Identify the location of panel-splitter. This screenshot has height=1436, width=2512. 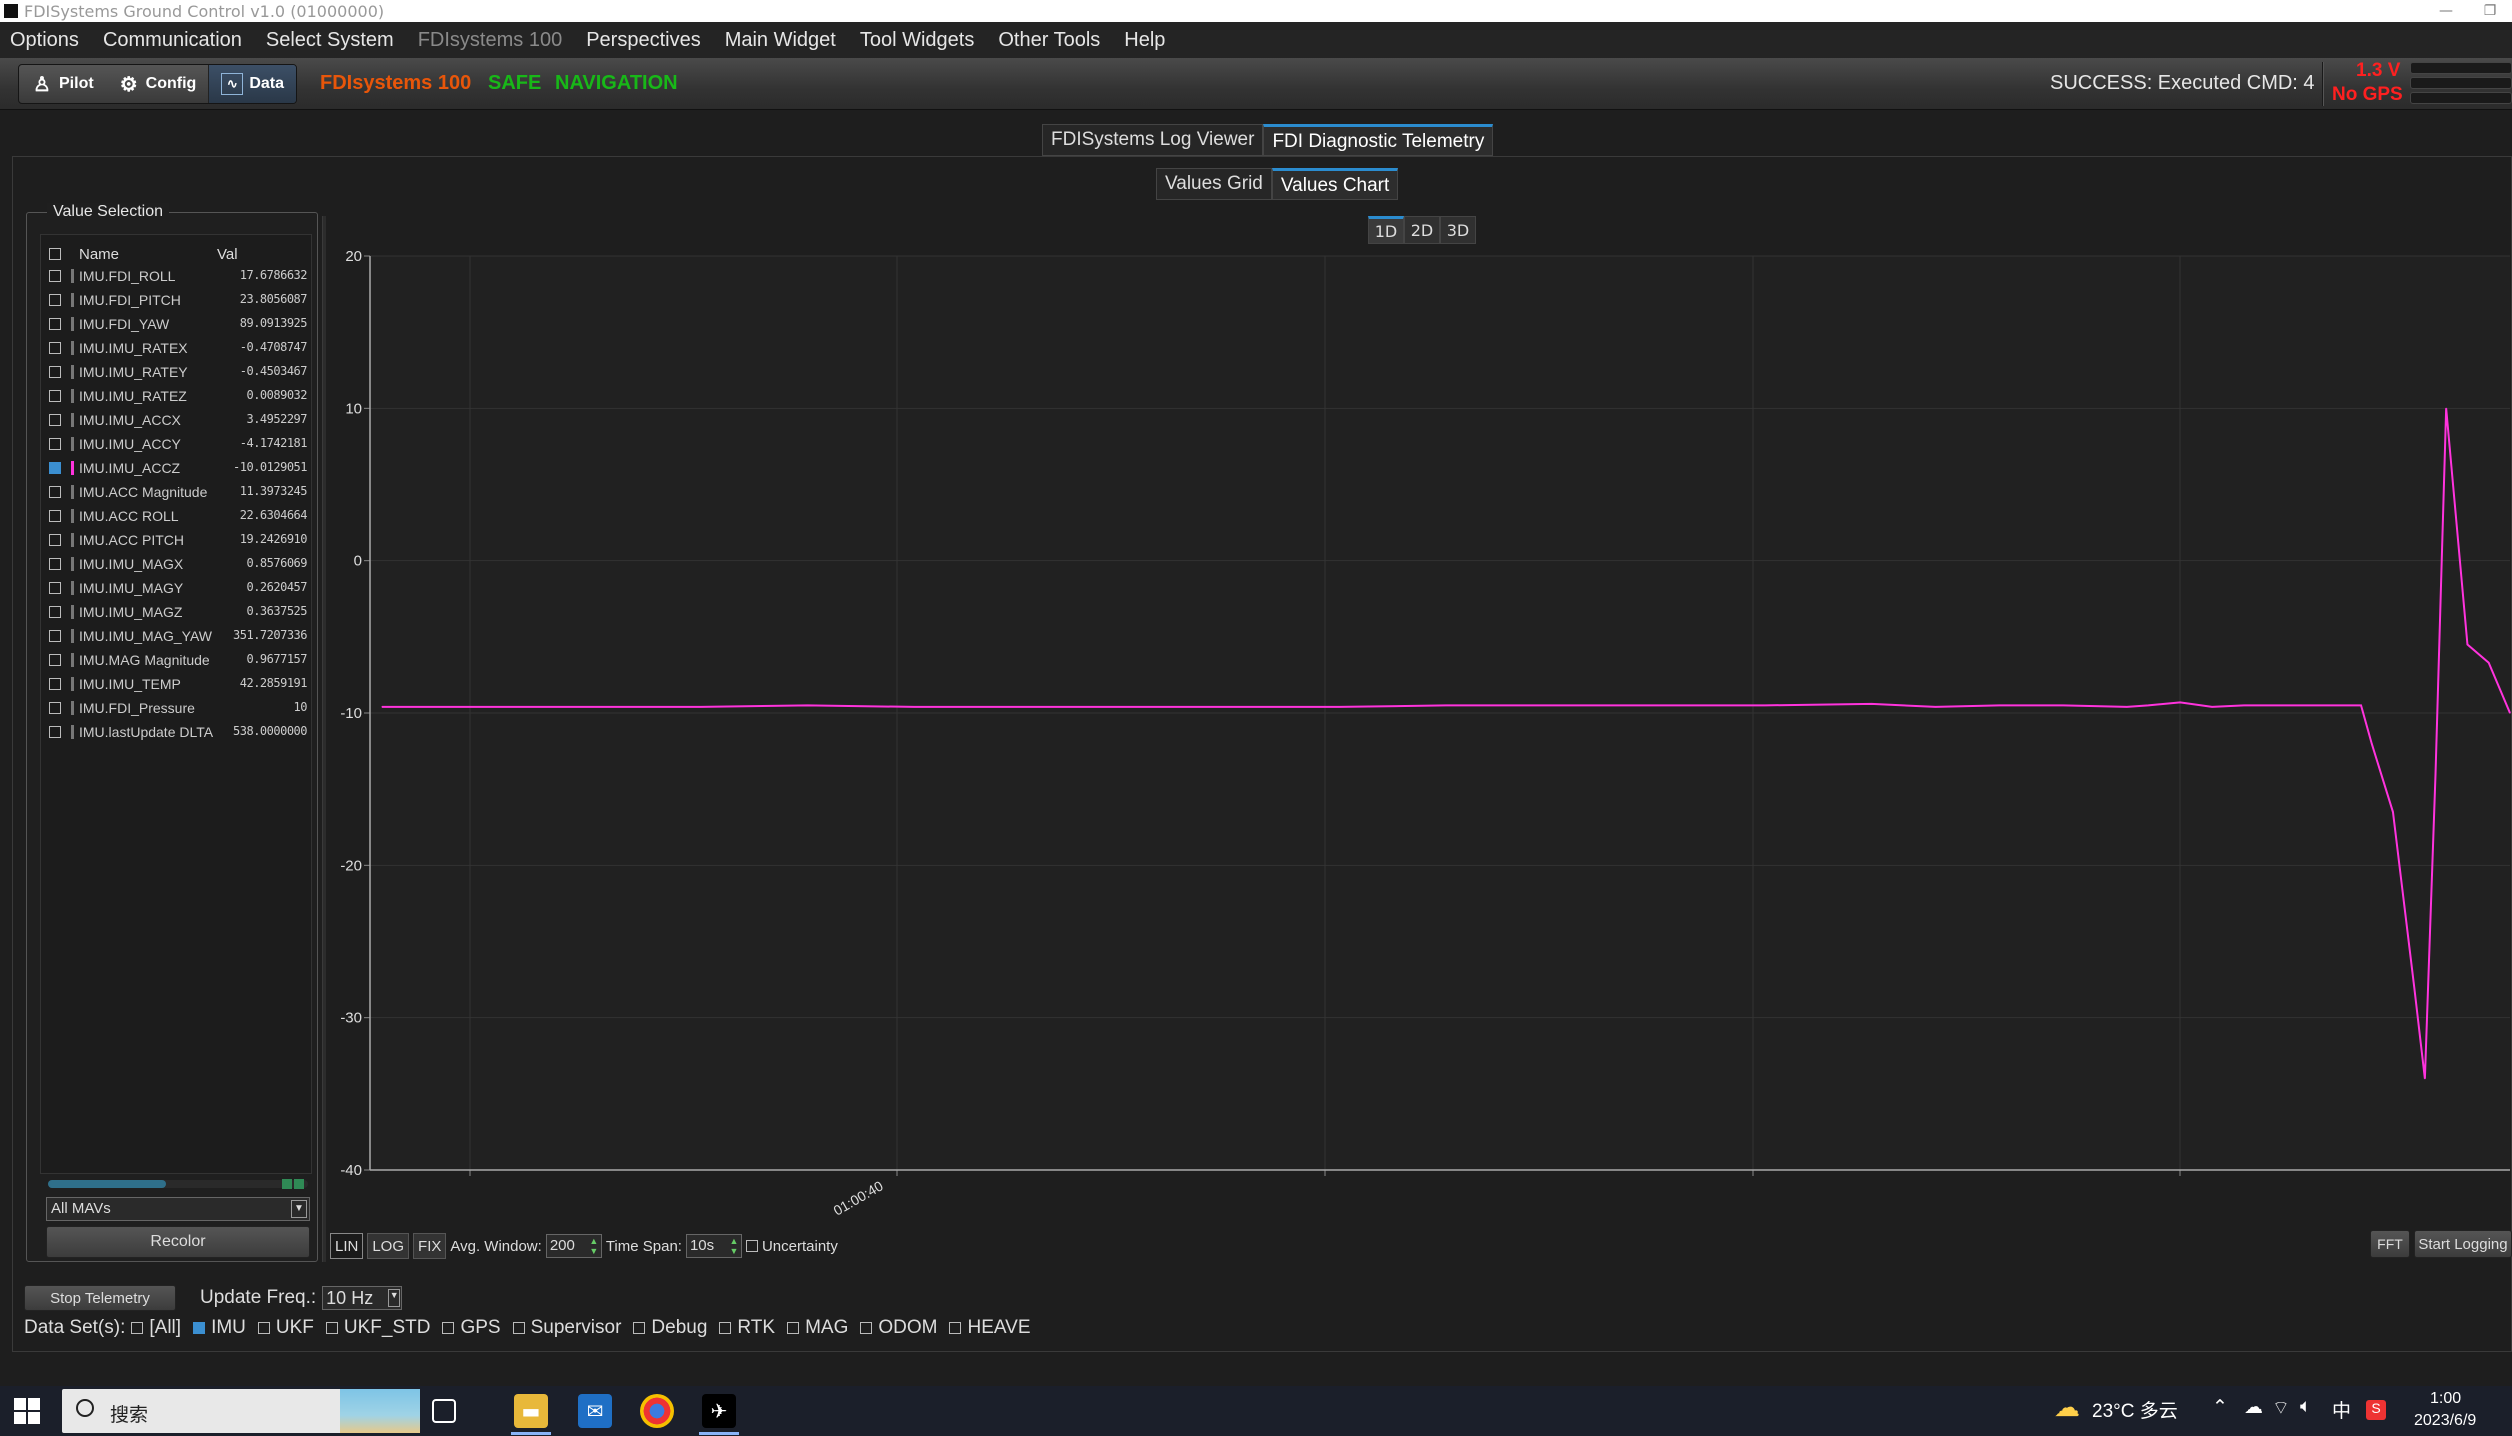
(324, 739).